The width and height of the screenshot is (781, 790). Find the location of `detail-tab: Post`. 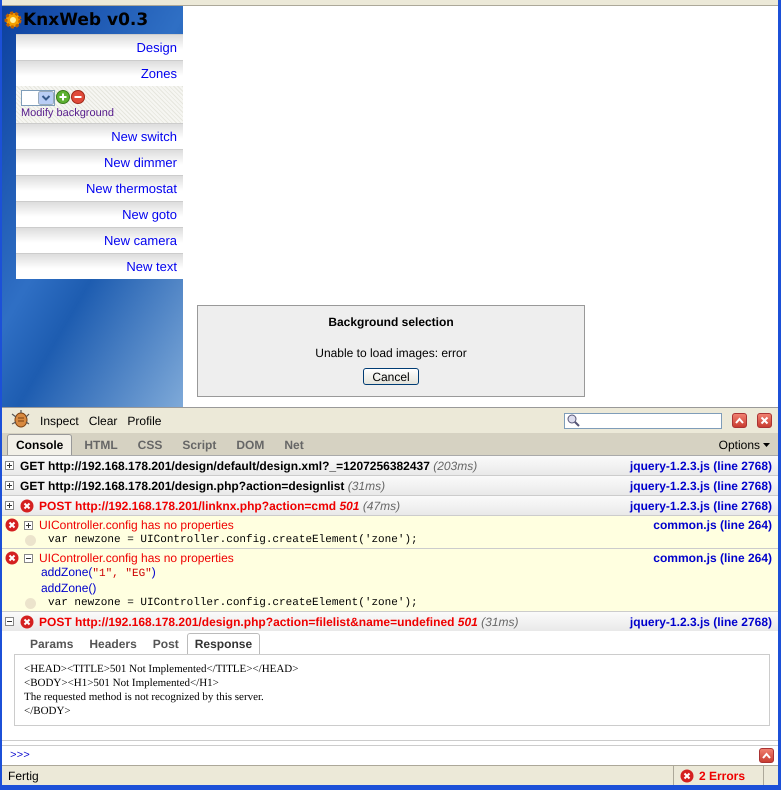

detail-tab: Post is located at coordinates (165, 643).